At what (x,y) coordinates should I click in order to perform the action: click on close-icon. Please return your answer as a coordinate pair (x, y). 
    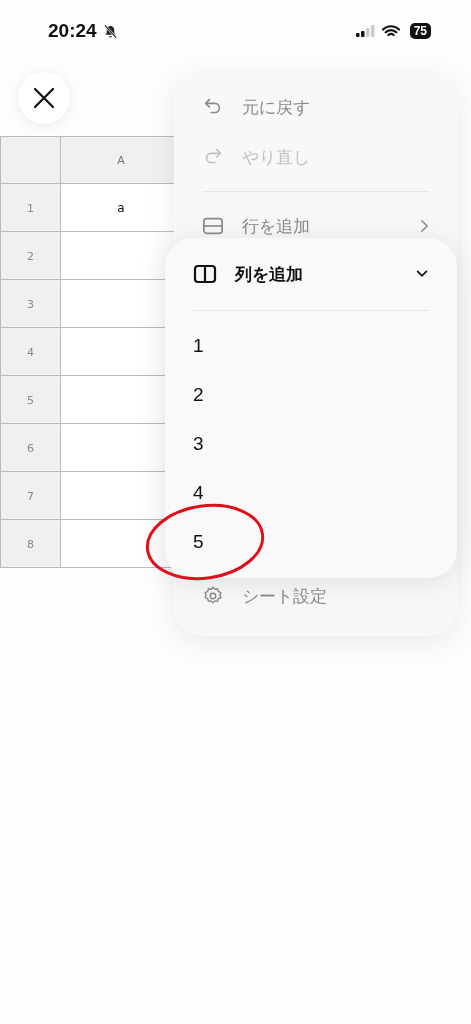
    Looking at the image, I should click on (44, 98).